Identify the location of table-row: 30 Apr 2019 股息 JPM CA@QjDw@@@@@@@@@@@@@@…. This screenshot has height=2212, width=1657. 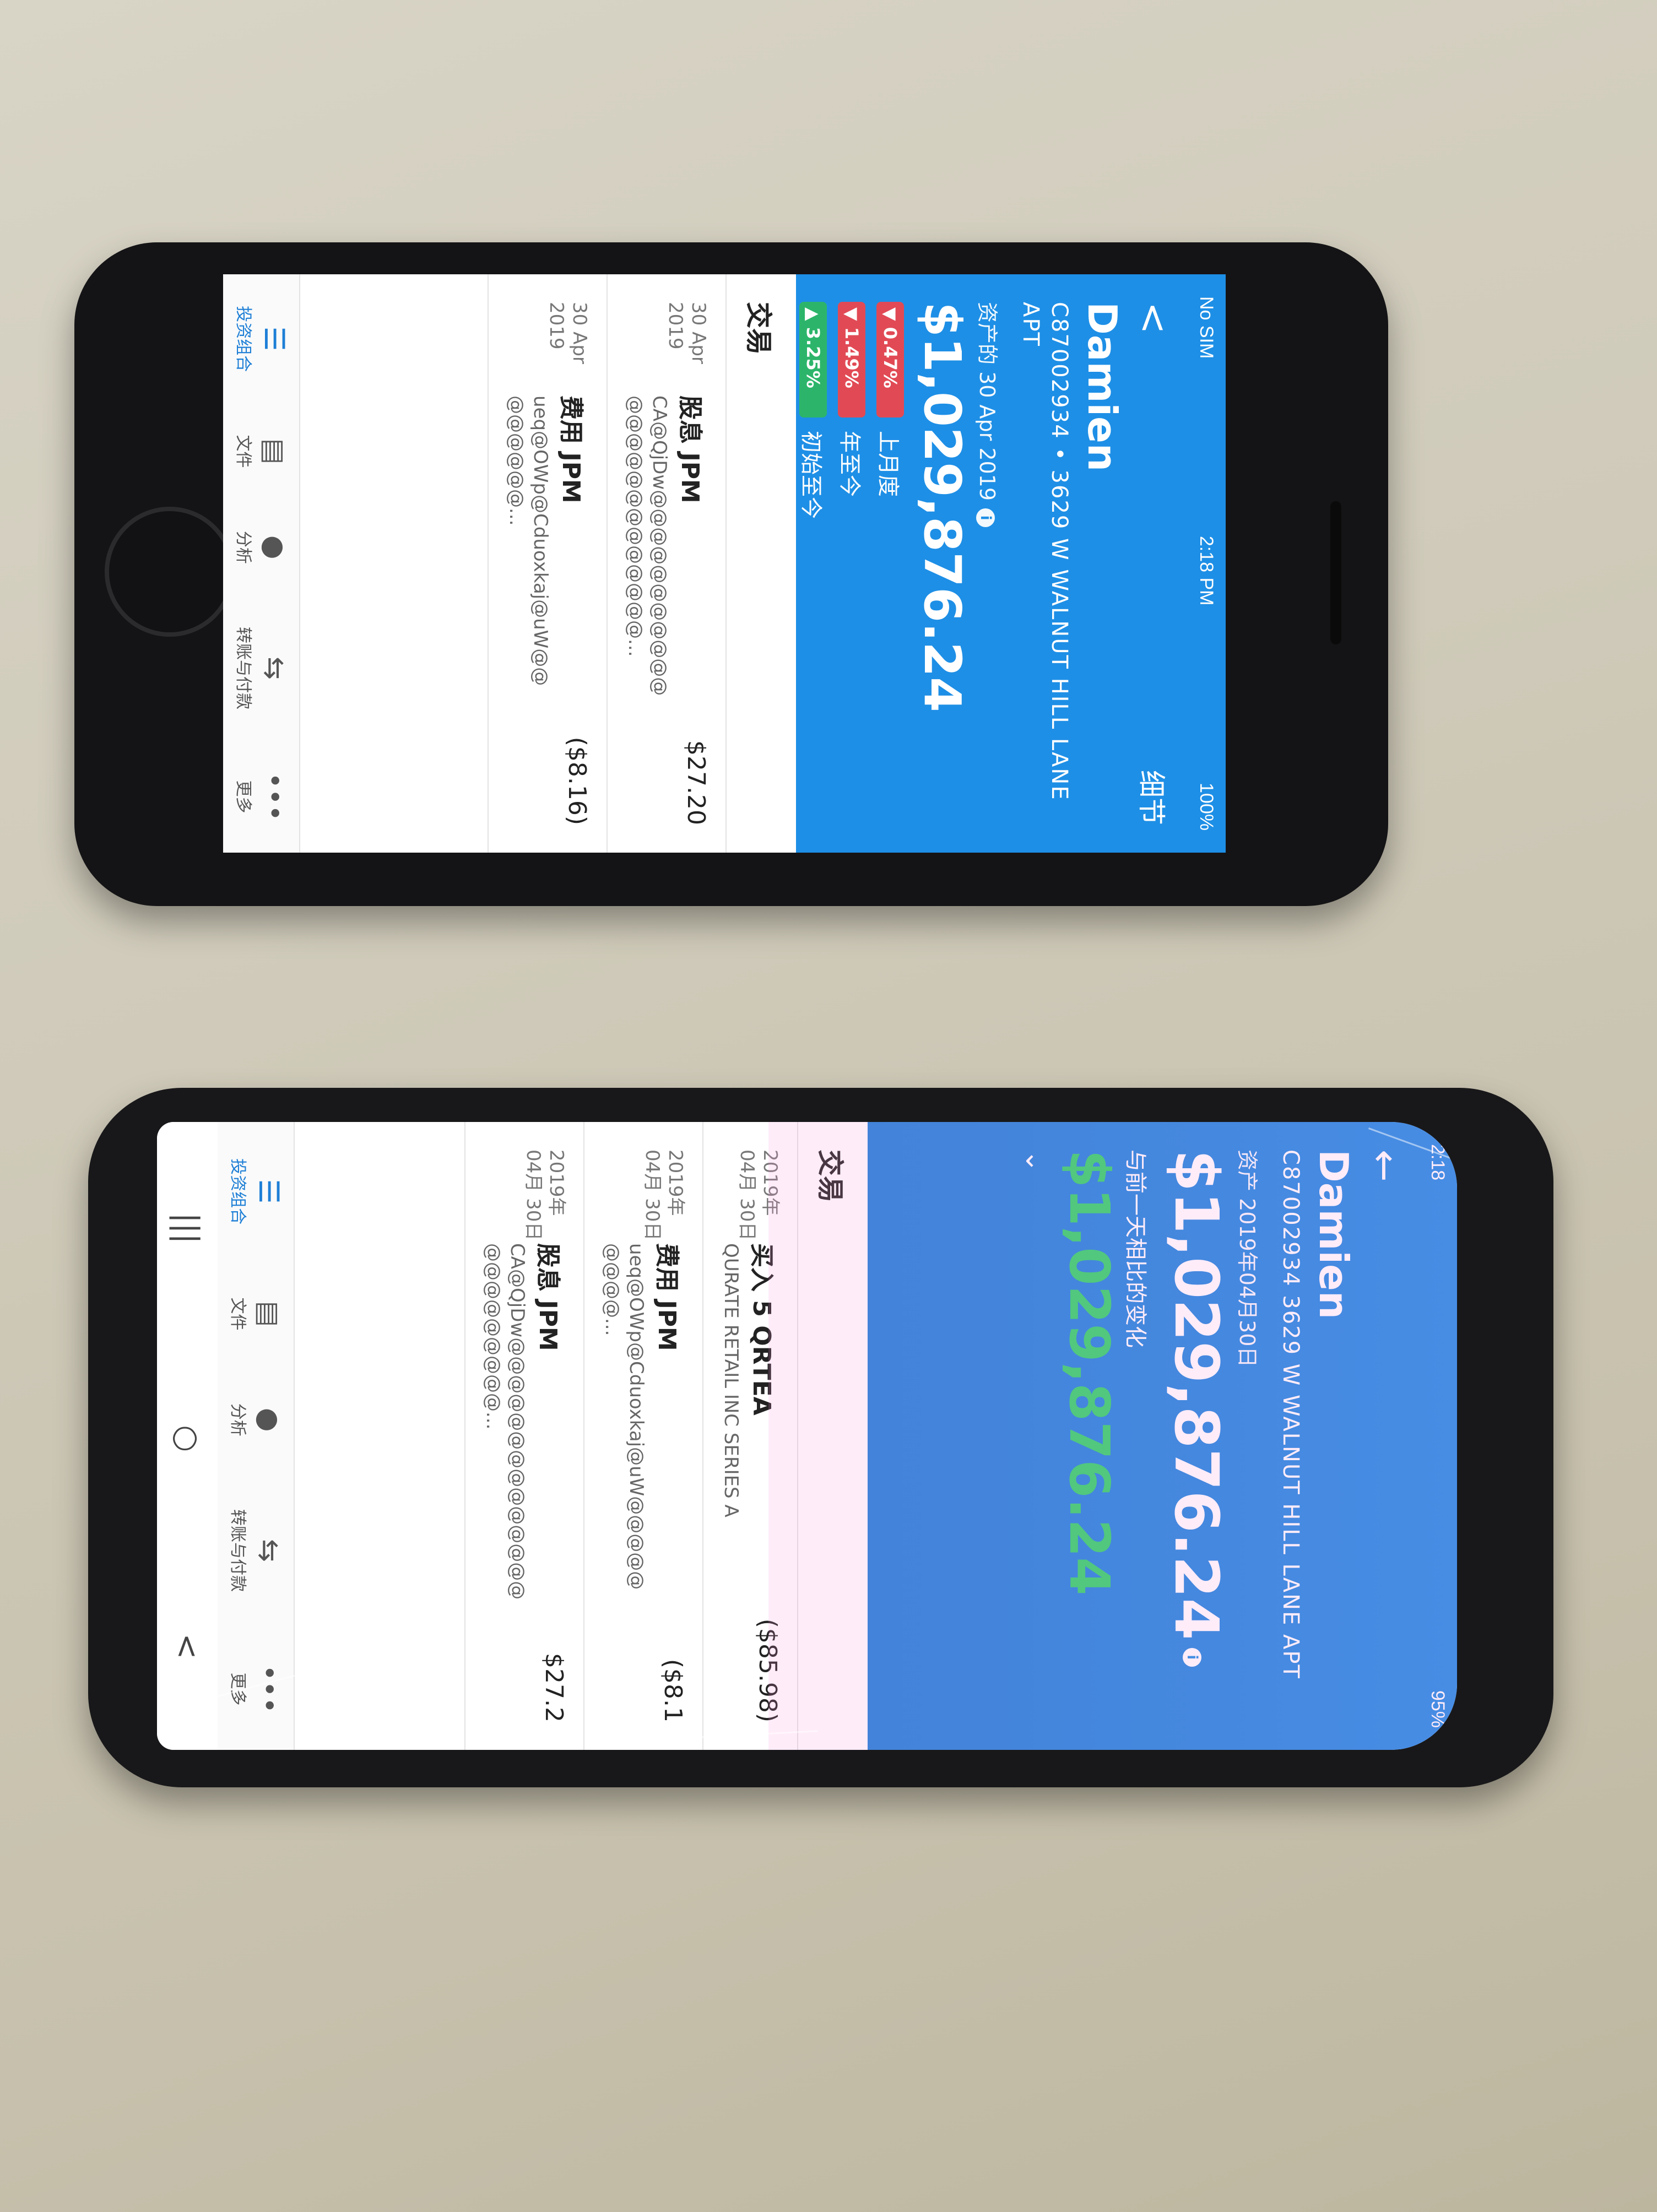
(666, 563).